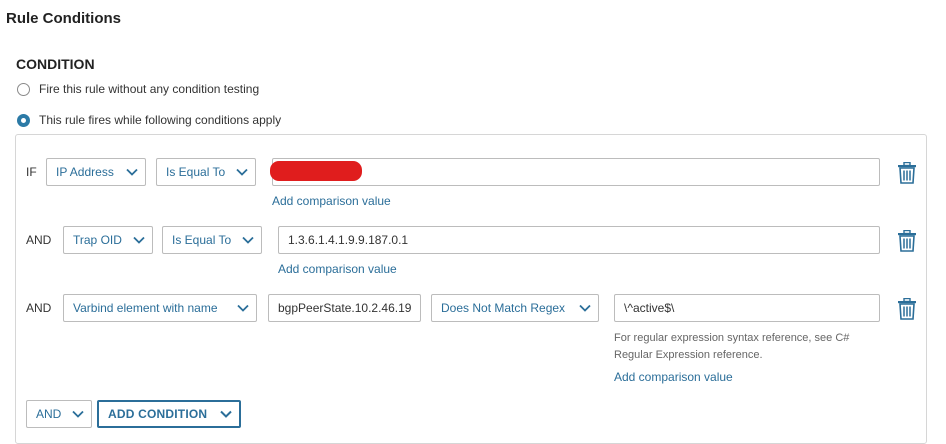 Image resolution: width=946 pixels, height=444 pixels. Describe the element at coordinates (23, 120) in the screenshot. I see `radio-button-checked` at that location.